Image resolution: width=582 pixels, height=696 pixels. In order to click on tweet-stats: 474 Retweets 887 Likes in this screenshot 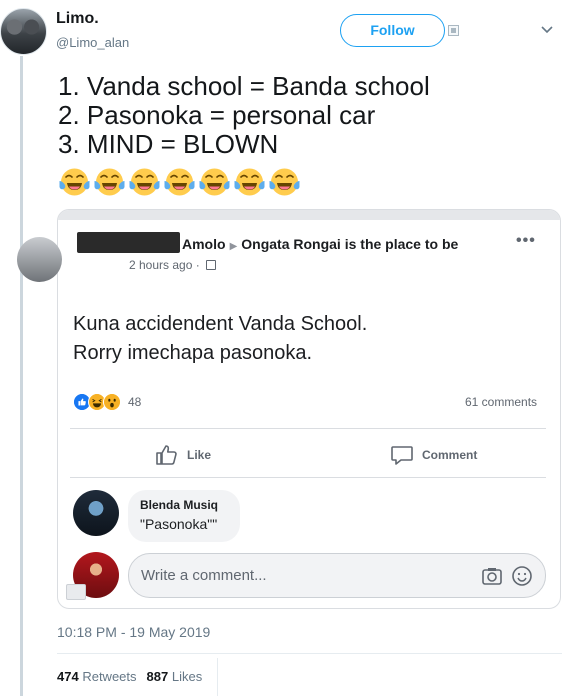, I will do `click(129, 676)`.